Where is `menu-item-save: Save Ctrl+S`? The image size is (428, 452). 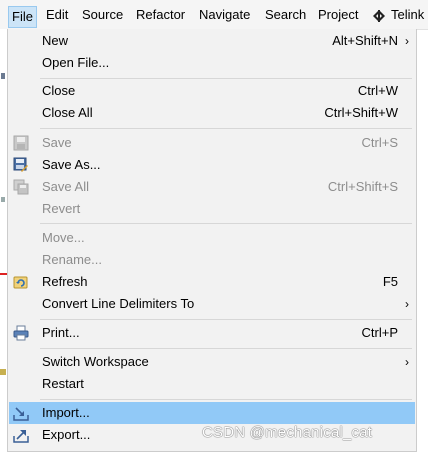
menu-item-save: Save Ctrl+S is located at coordinates (212, 143).